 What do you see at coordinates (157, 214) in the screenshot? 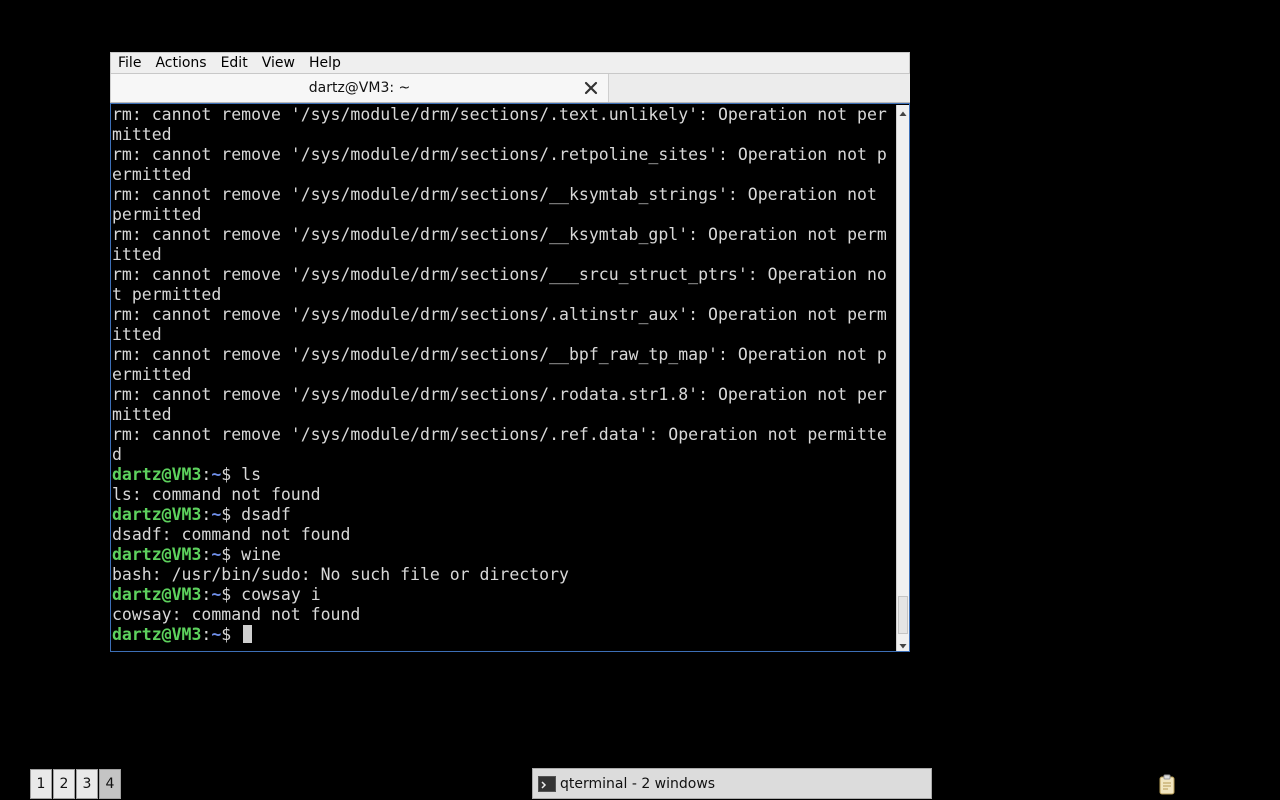
I see `output-line: permitted` at bounding box center [157, 214].